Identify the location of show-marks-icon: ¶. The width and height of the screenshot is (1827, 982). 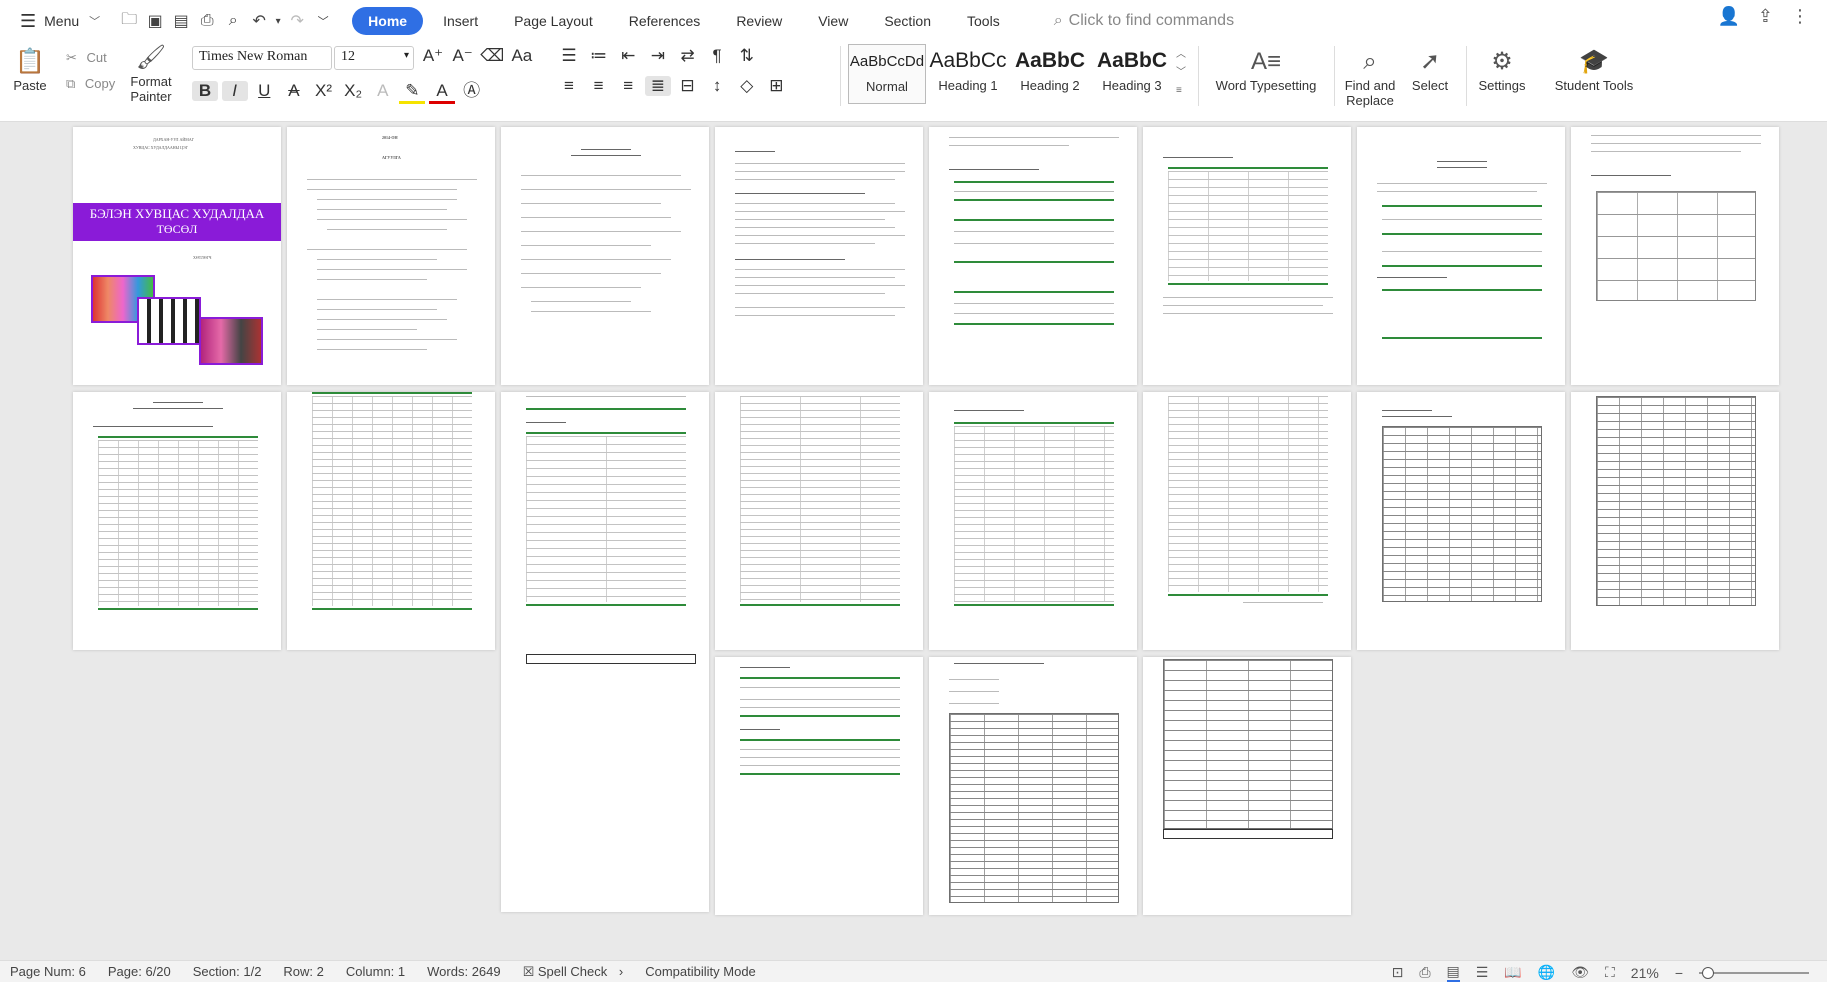
(717, 56).